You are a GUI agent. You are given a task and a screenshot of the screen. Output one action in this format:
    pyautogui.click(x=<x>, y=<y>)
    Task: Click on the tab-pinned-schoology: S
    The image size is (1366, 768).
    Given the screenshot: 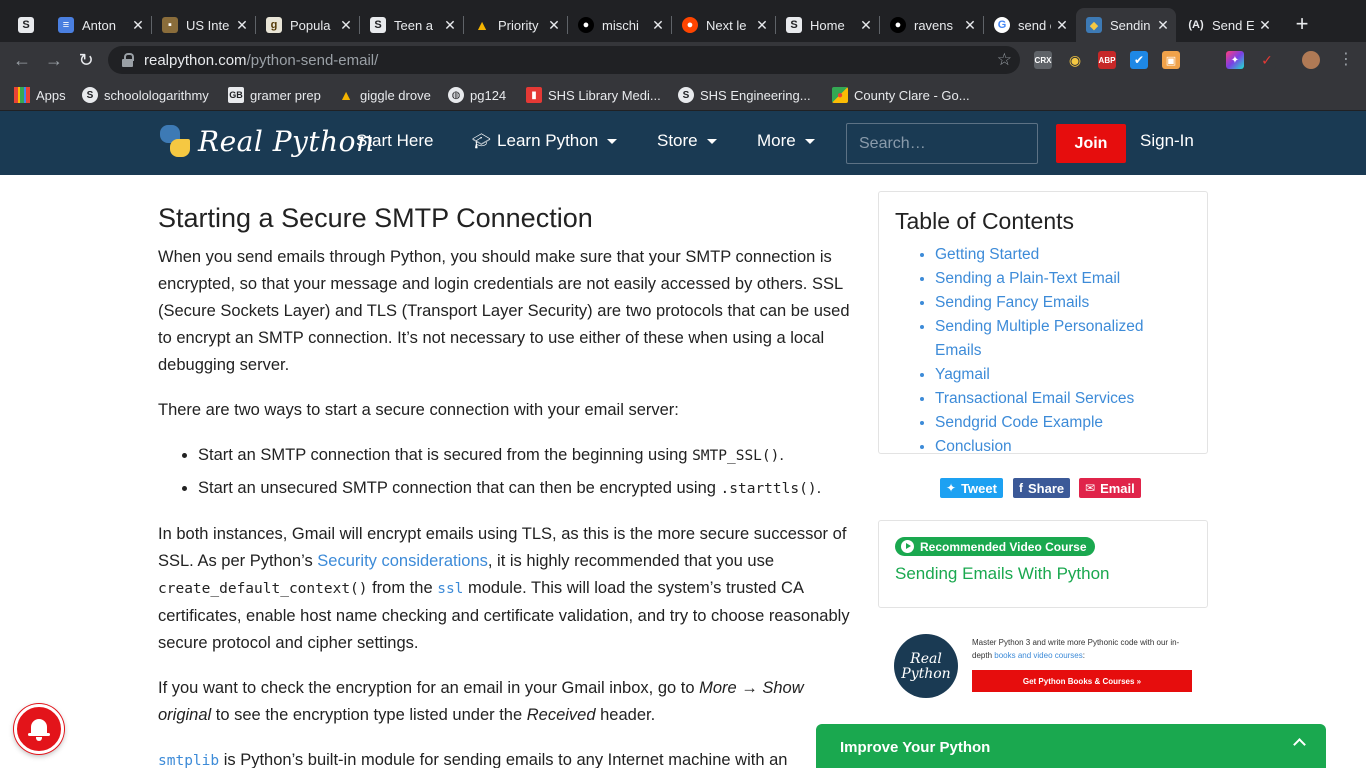 What is the action you would take?
    pyautogui.click(x=27, y=25)
    